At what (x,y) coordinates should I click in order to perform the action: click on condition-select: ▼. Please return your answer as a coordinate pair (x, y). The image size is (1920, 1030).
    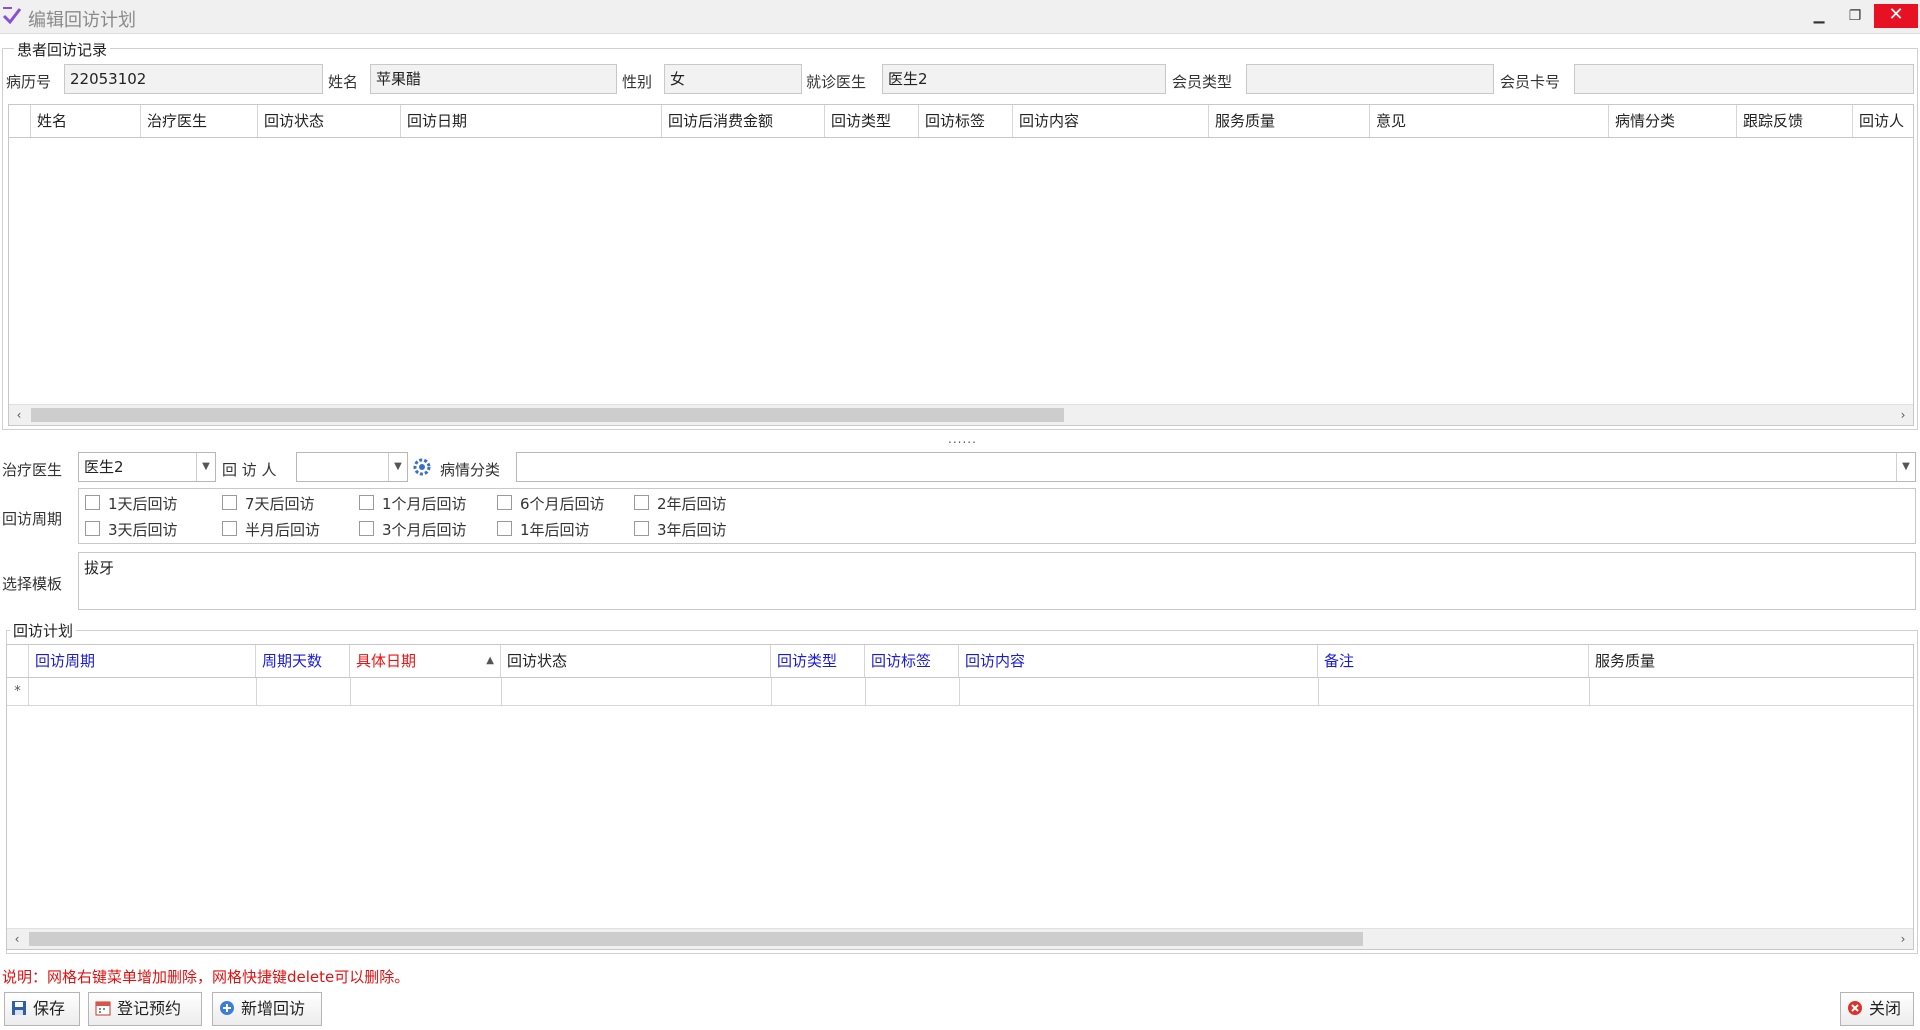
    Looking at the image, I should click on (1216, 467).